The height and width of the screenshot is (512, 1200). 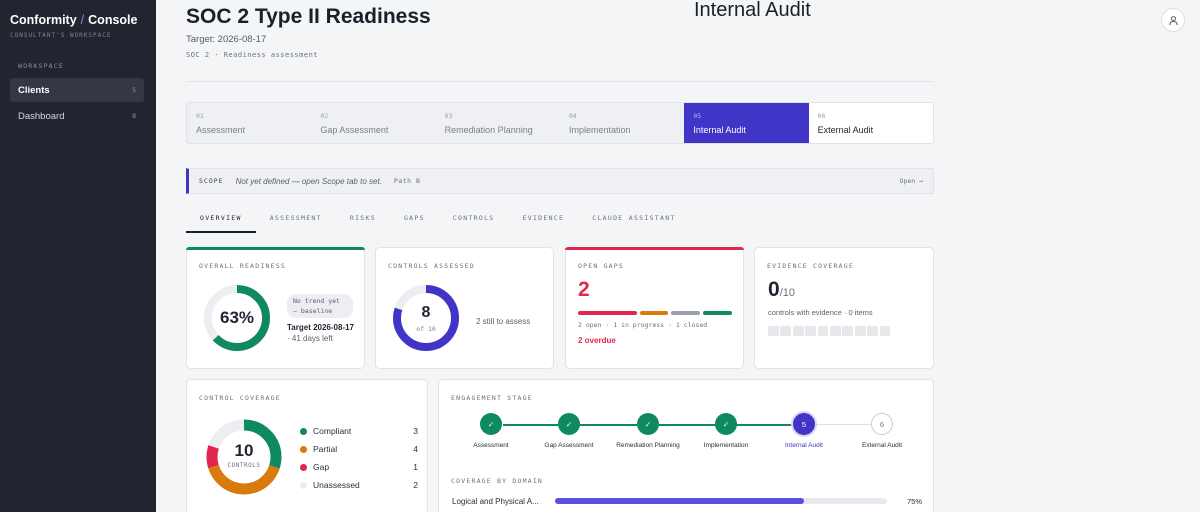 I want to click on scope-open-link: Open →, so click(x=911, y=181).